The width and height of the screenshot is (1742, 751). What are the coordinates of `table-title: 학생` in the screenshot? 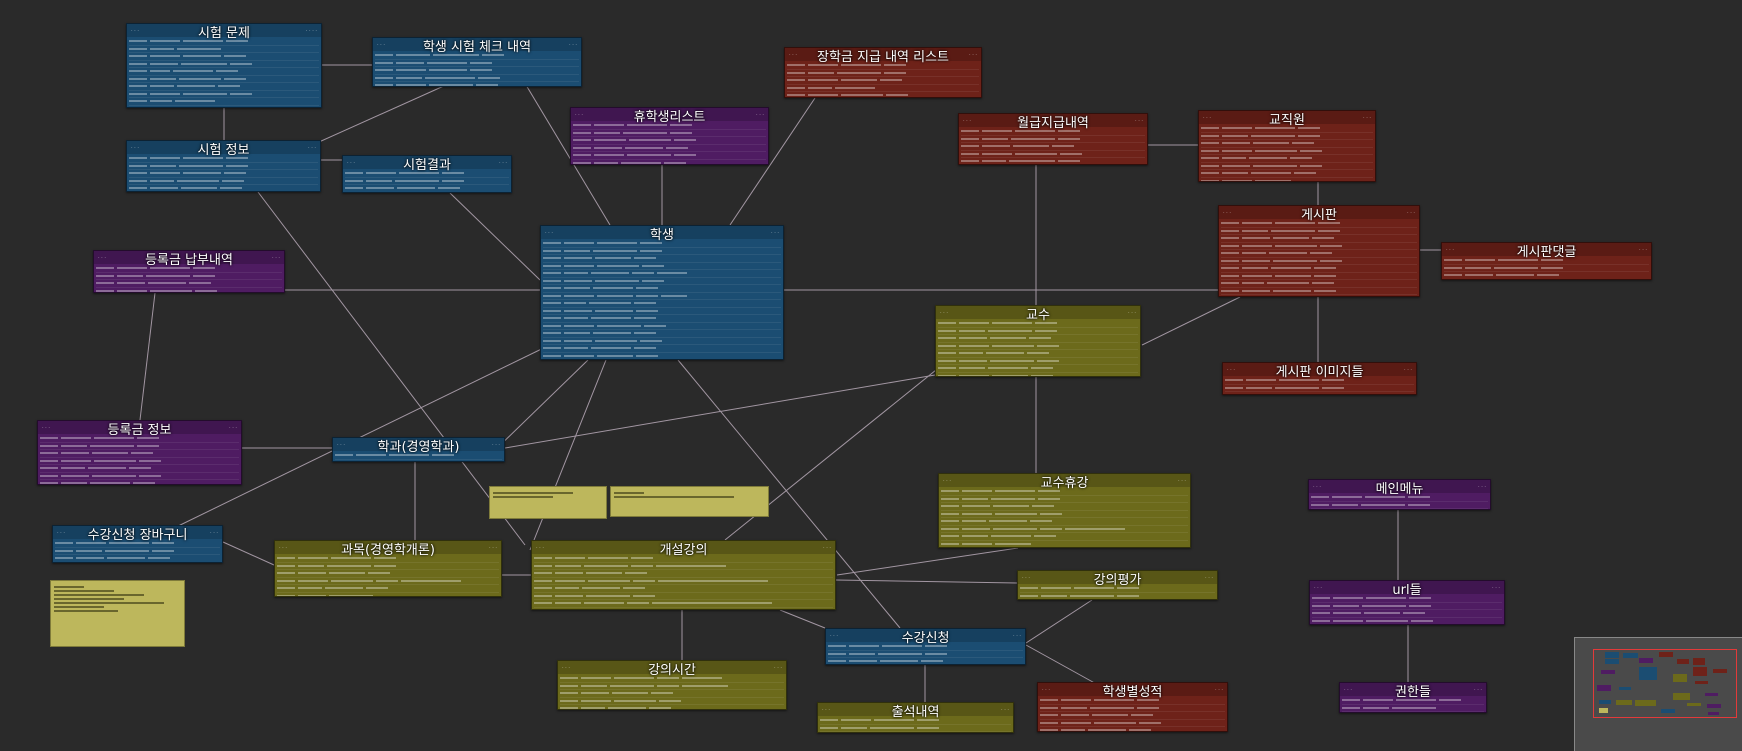 It's located at (662, 235).